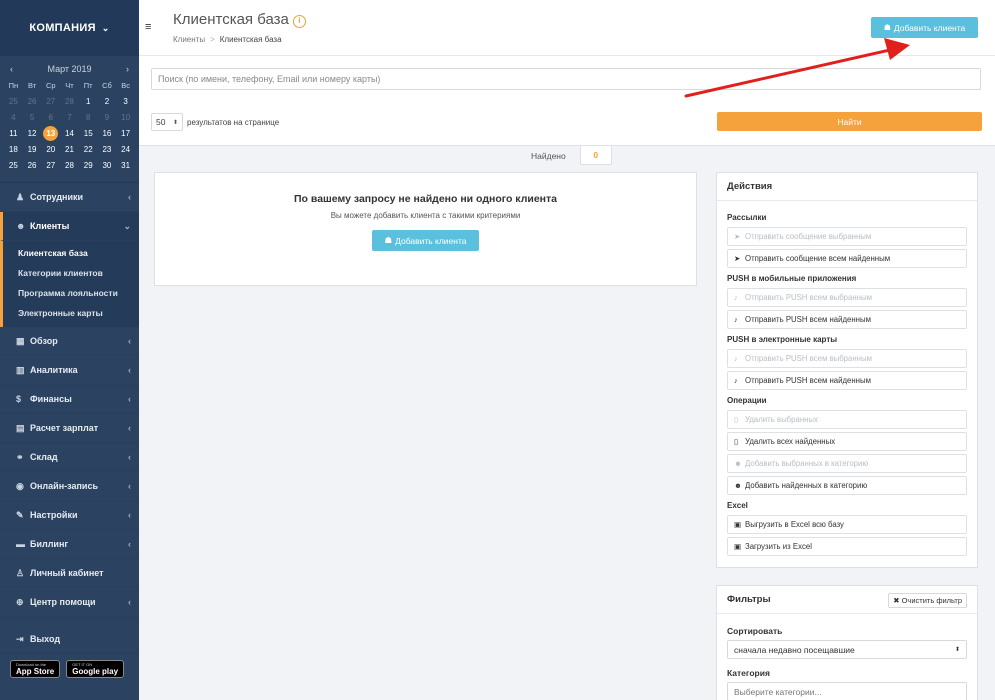  I want to click on sidebar-item-billing: ▬ Биллинг ‹, so click(69, 544).